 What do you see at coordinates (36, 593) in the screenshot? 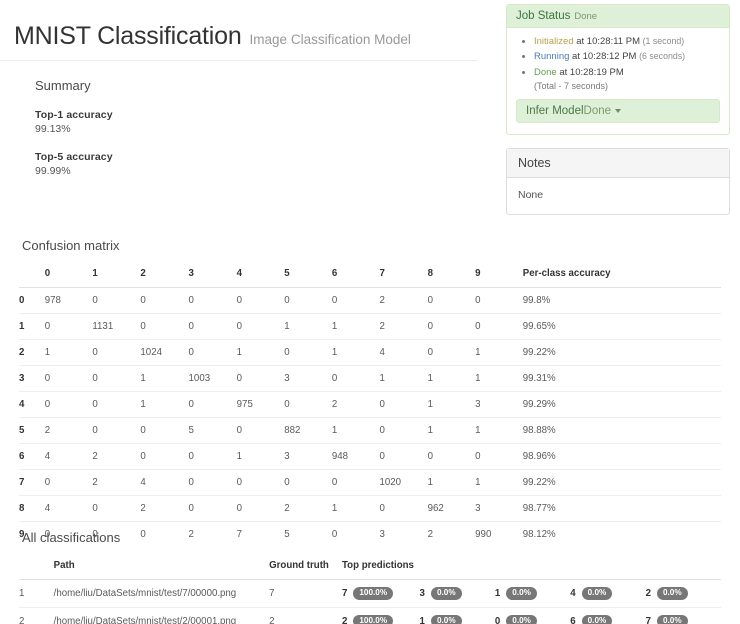
I see `cls-row-index: 1` at bounding box center [36, 593].